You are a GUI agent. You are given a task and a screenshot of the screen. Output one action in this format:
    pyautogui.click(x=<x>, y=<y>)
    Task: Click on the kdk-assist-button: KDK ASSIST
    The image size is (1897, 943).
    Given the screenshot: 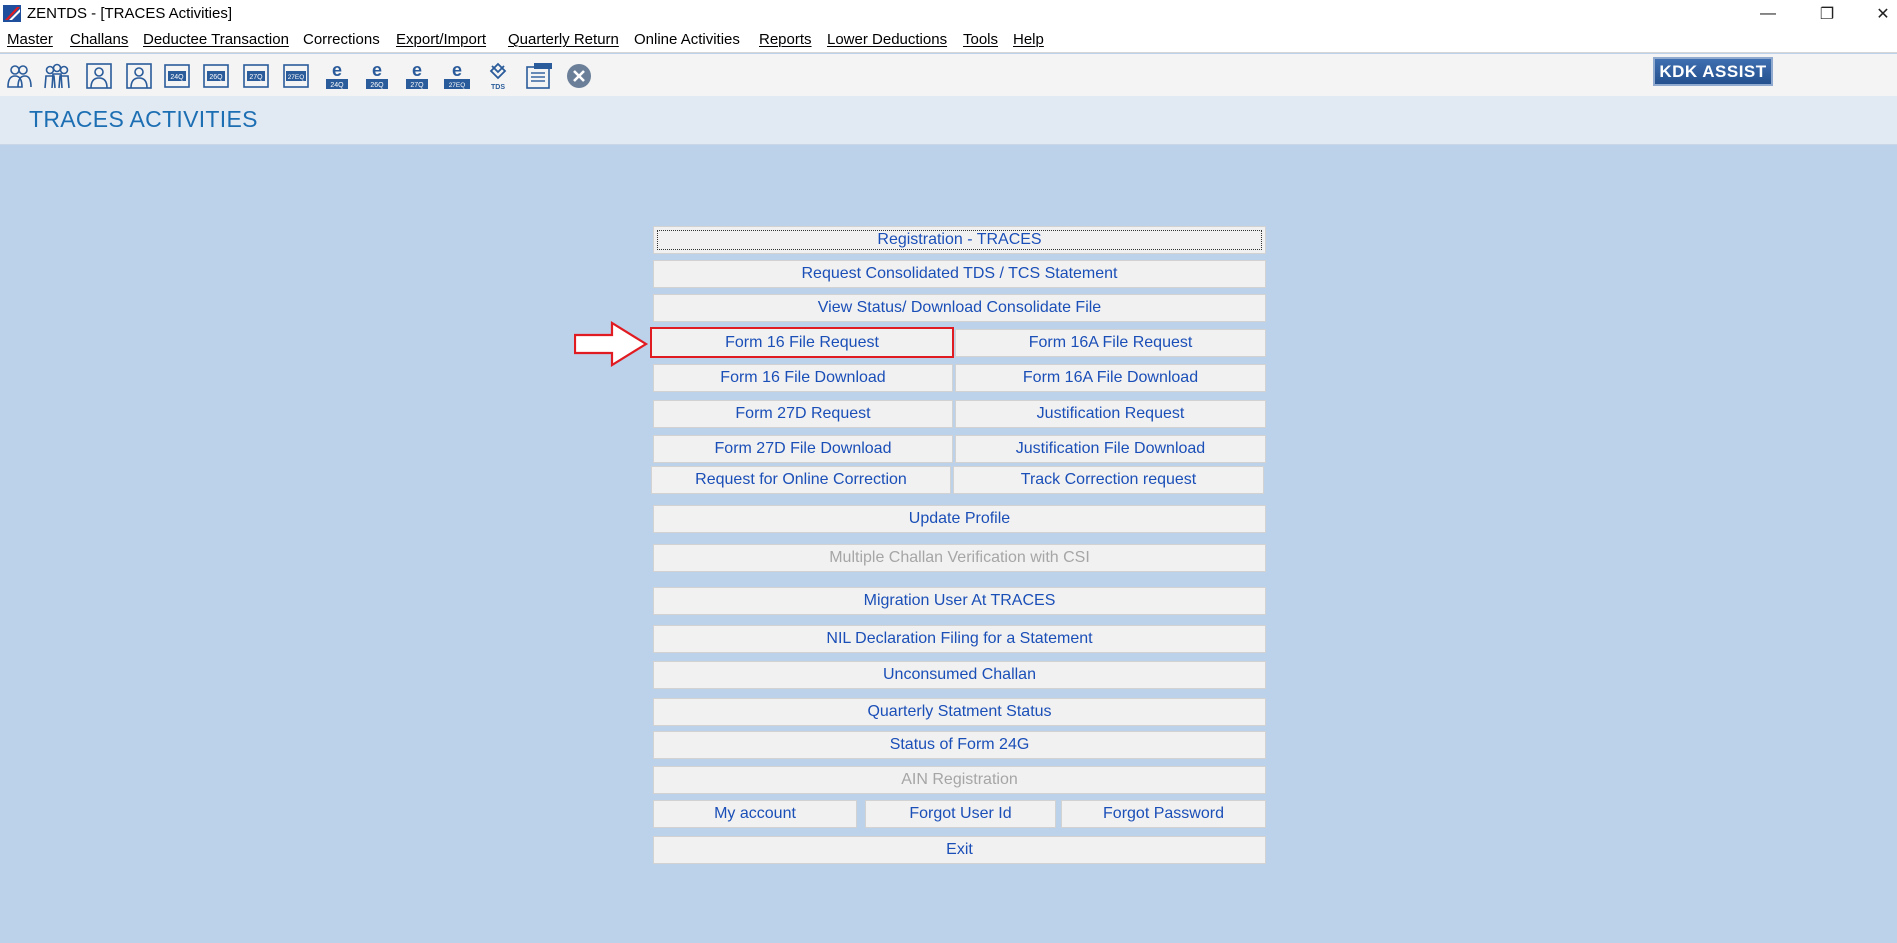 What is the action you would take?
    pyautogui.click(x=1713, y=71)
    